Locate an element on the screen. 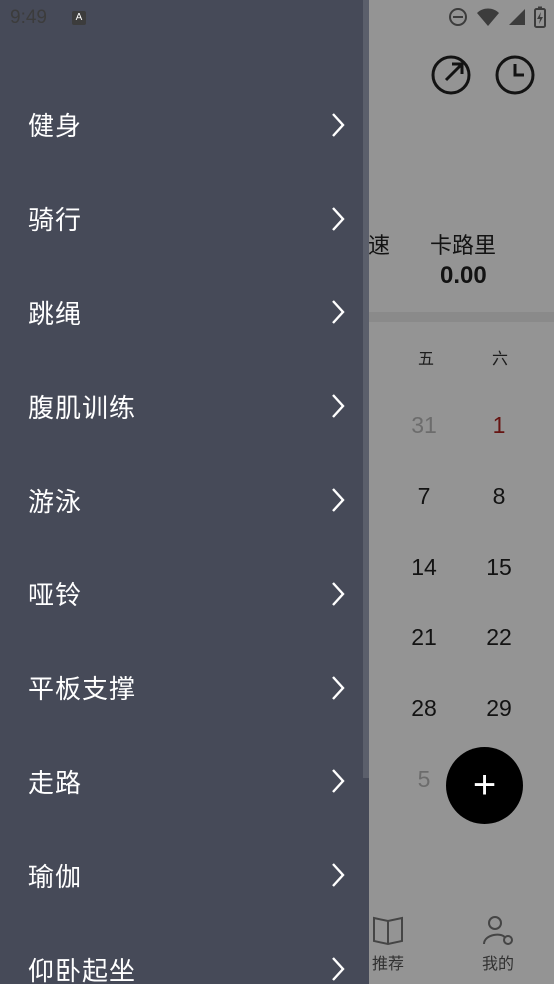  status-bar: 9:49 A is located at coordinates (277, 18).